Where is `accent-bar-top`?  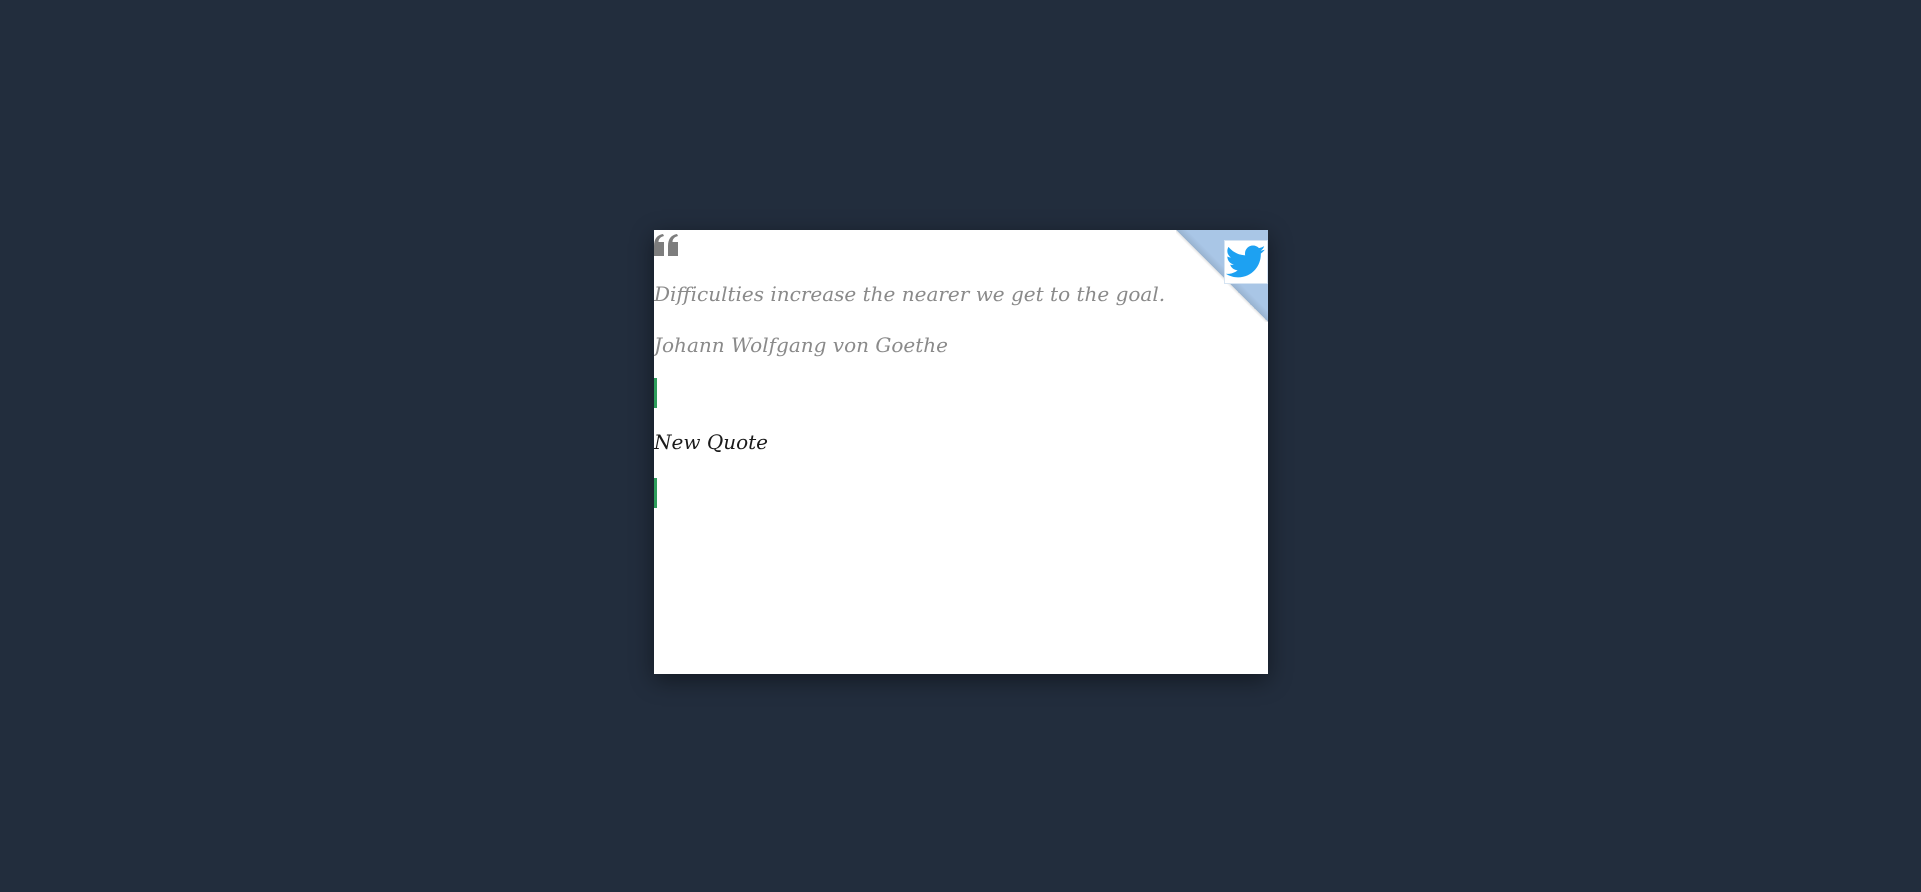
accent-bar-top is located at coordinates (655, 393).